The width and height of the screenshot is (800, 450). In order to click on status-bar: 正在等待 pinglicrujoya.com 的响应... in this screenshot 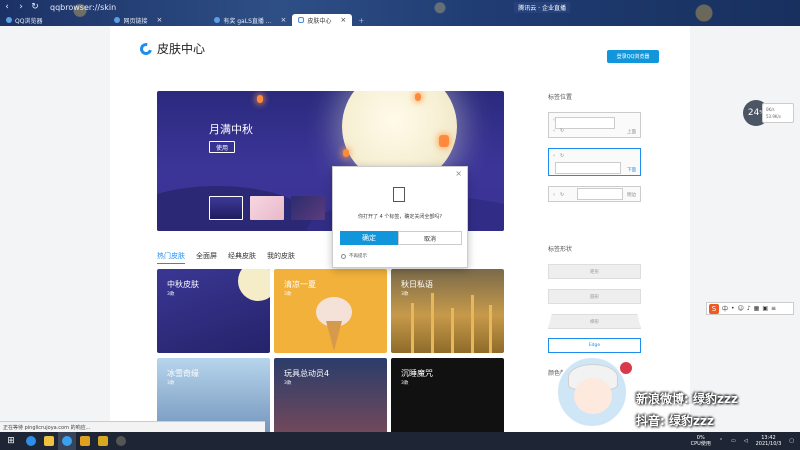, I will do `click(132, 426)`.